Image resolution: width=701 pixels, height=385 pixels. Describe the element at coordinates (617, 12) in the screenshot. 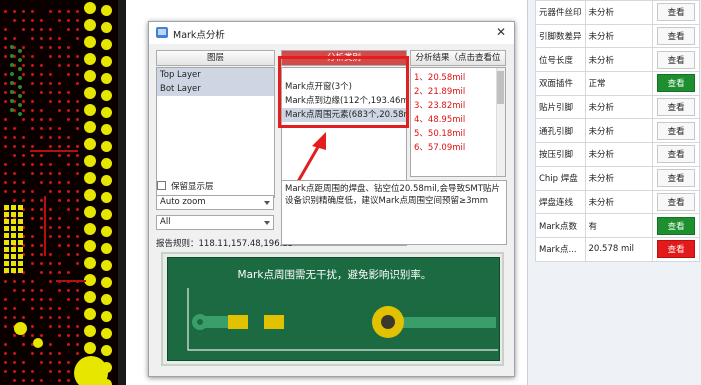

I see `check-row: 元器件丝印 未分析 查看` at that location.